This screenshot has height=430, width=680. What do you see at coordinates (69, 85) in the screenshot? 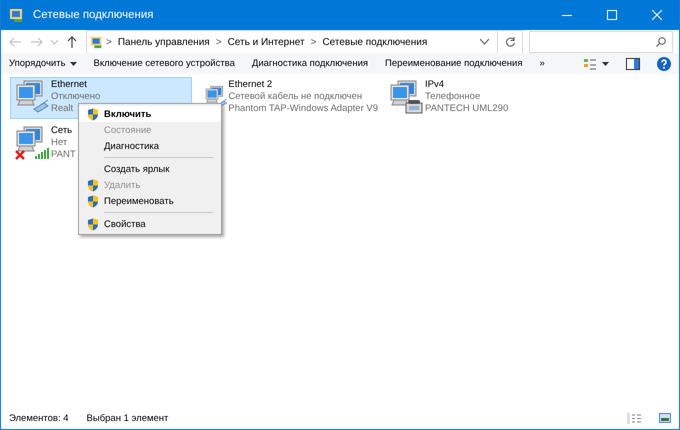
I see `connection-name: Ethernet` at bounding box center [69, 85].